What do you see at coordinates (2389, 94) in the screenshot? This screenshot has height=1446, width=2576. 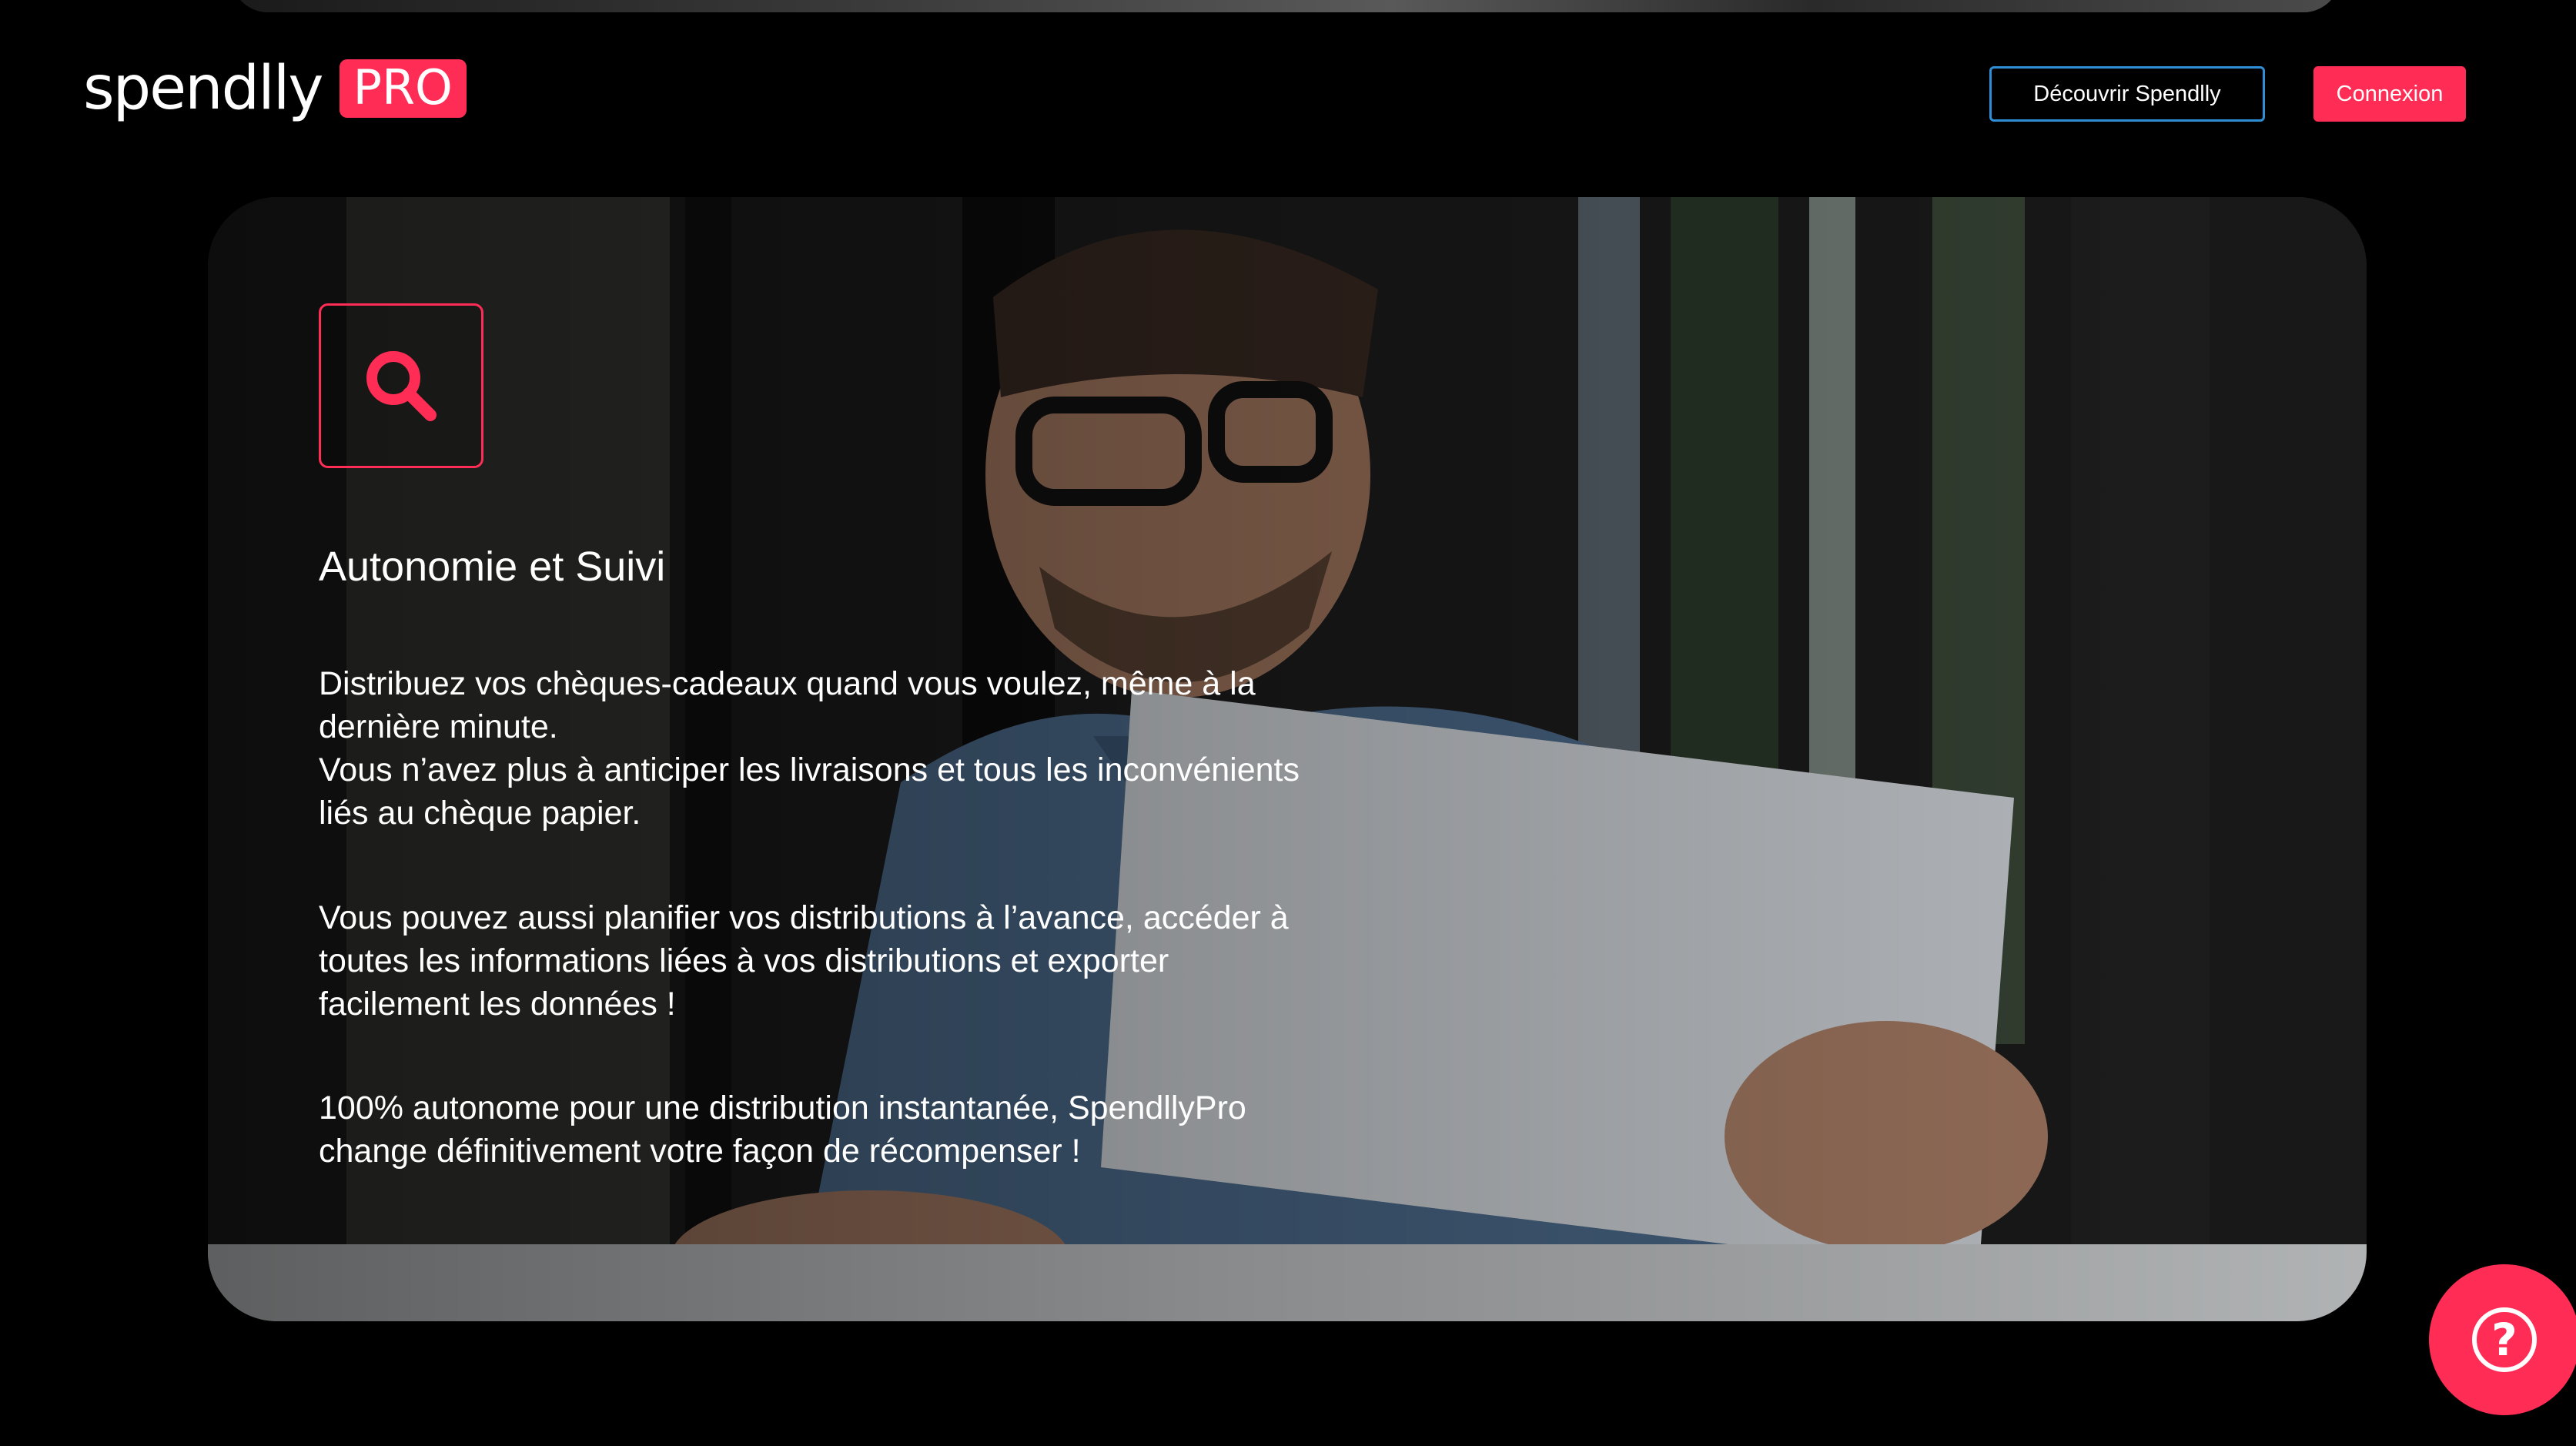 I see `login-button: Connexion` at bounding box center [2389, 94].